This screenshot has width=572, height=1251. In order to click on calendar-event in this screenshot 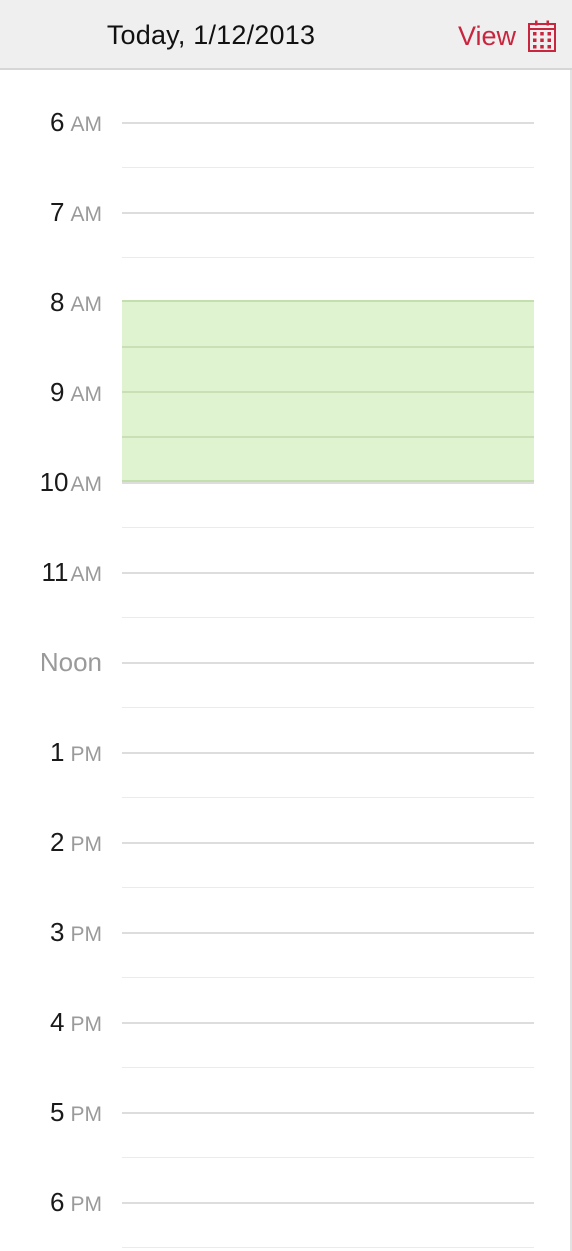, I will do `click(328, 391)`.